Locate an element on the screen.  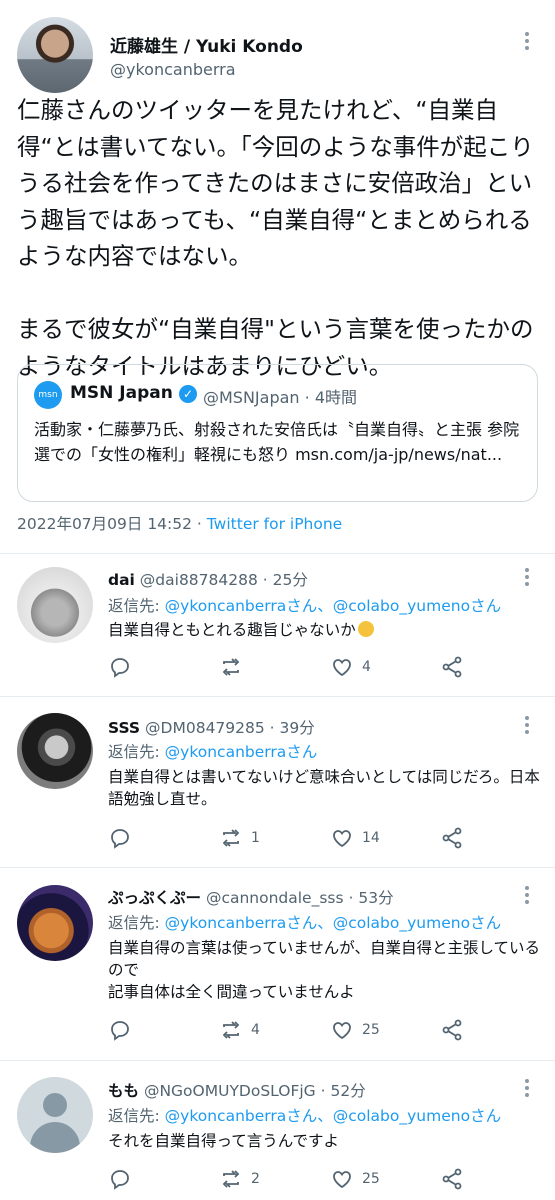
reply-header: SSS @DM08479285 · 39分 is located at coordinates (211, 727).